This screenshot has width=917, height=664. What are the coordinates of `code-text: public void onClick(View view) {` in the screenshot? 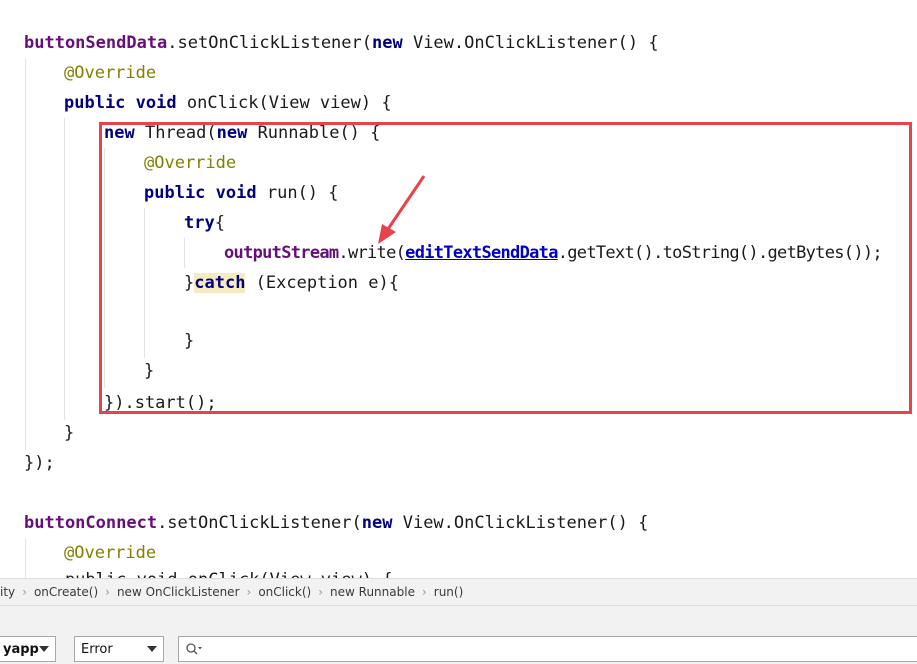 It's located at (208, 574).